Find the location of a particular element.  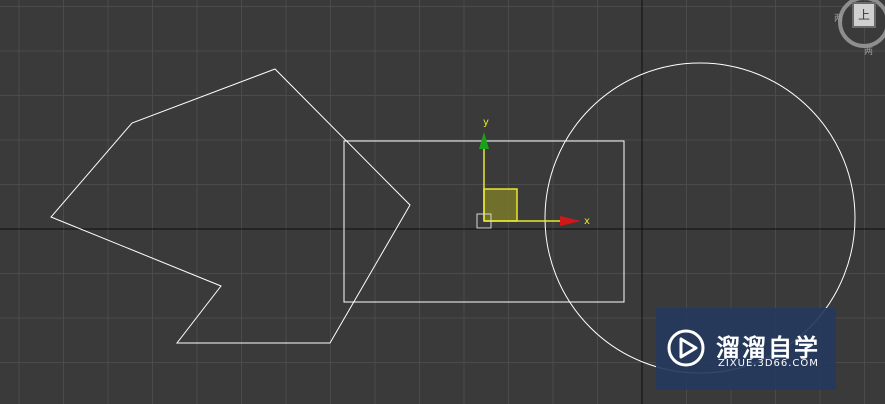

gizmo-y-label: y is located at coordinates (486, 122).